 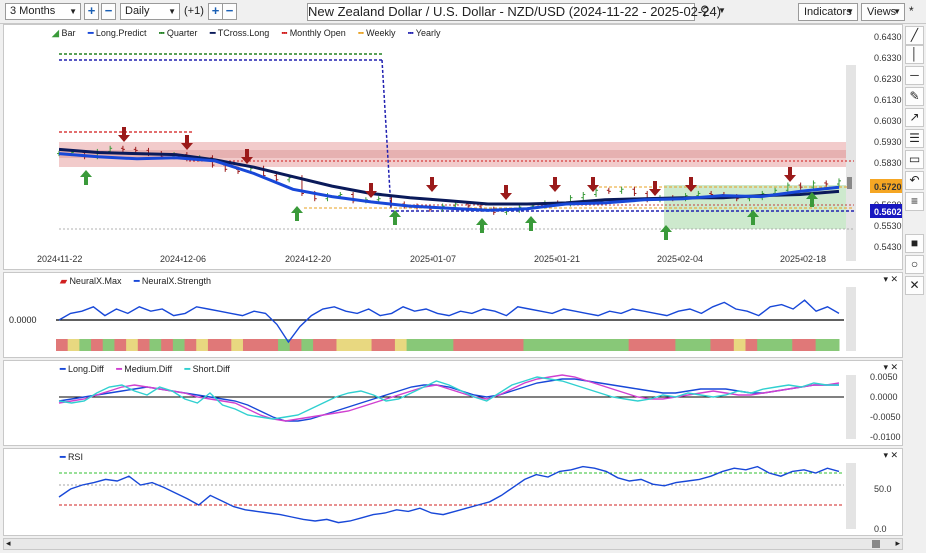 I want to click on period-select: 3 Months ▼, so click(x=43, y=11).